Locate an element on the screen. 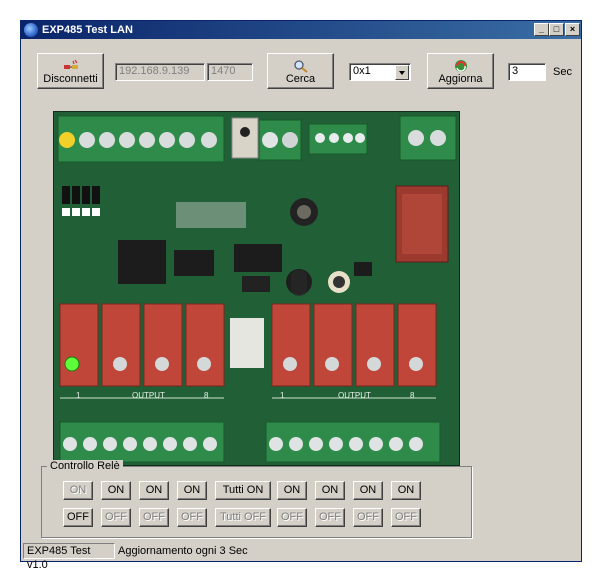 The image size is (600, 580). window-title: EXP485 Test LAN is located at coordinates (87, 30).